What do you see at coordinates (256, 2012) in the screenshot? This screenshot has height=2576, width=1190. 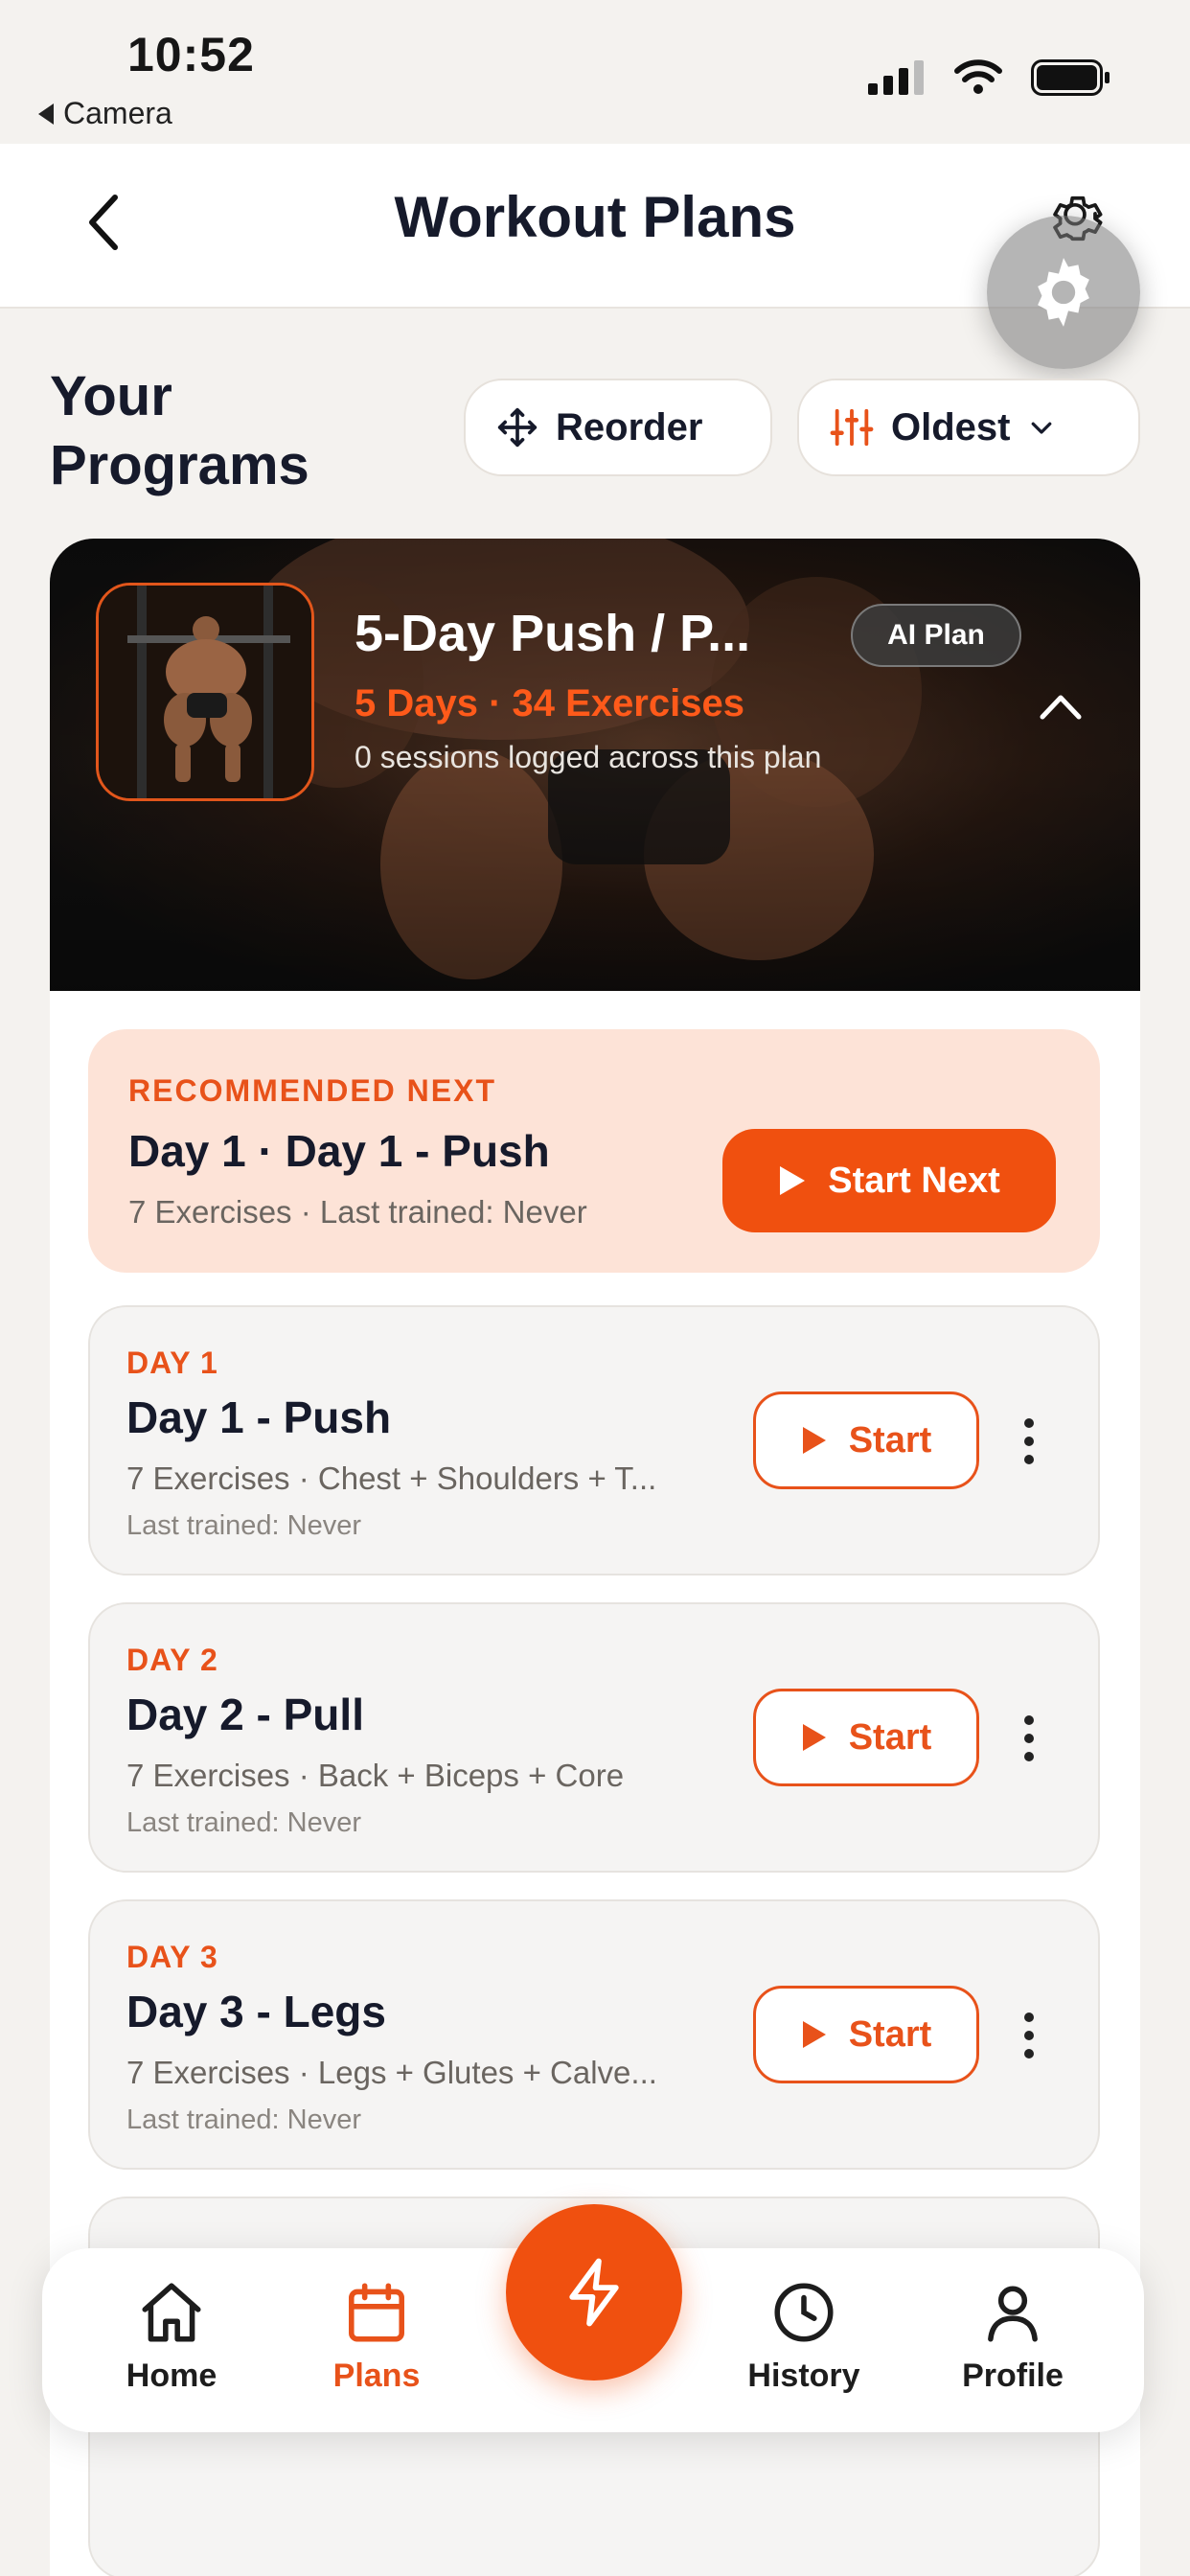 I see `day-title: Day 3 - Legs` at bounding box center [256, 2012].